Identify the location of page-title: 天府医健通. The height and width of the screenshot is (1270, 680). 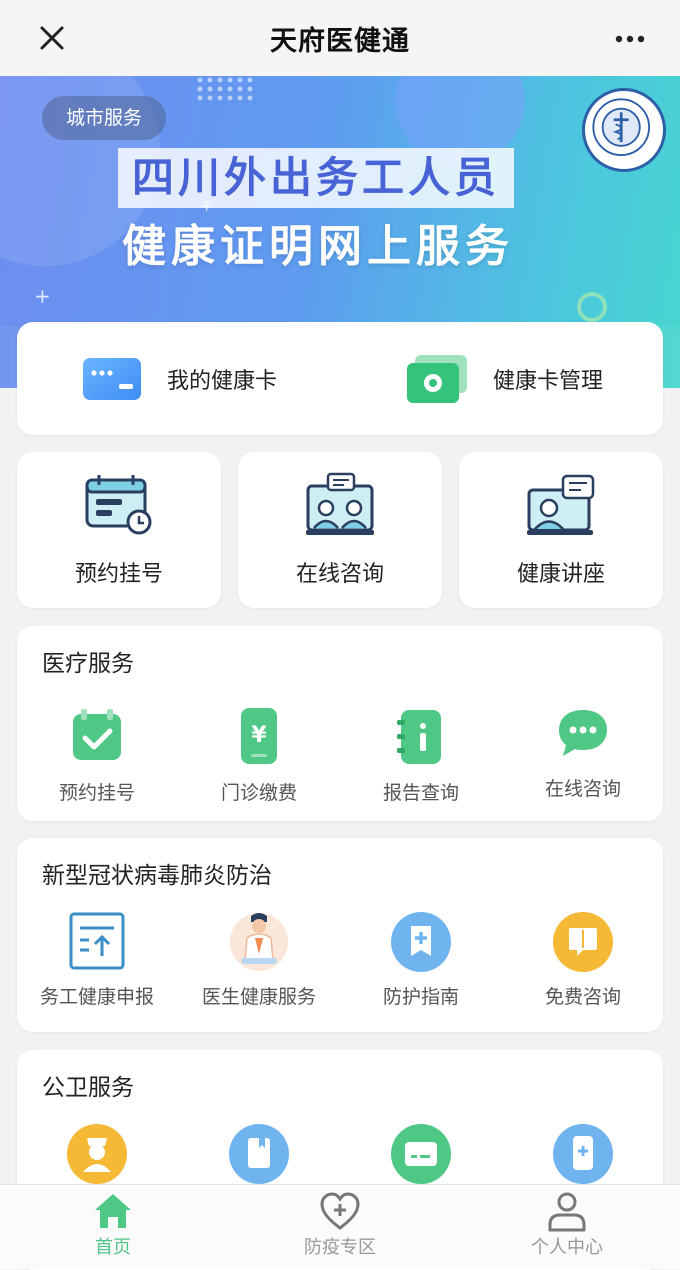
(340, 41).